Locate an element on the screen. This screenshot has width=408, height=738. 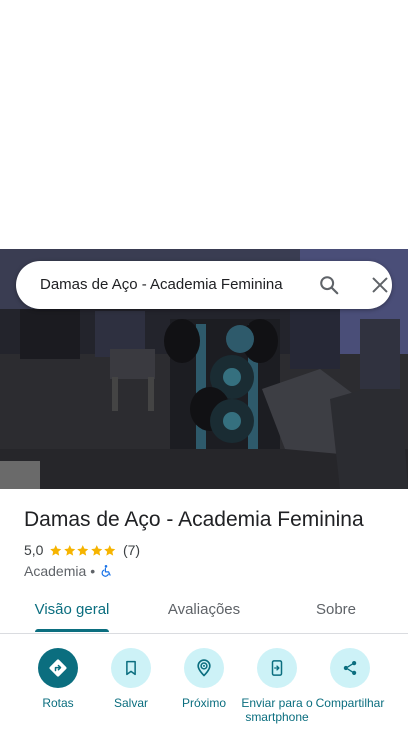
share-button: Compartilhar is located at coordinates (350, 679).